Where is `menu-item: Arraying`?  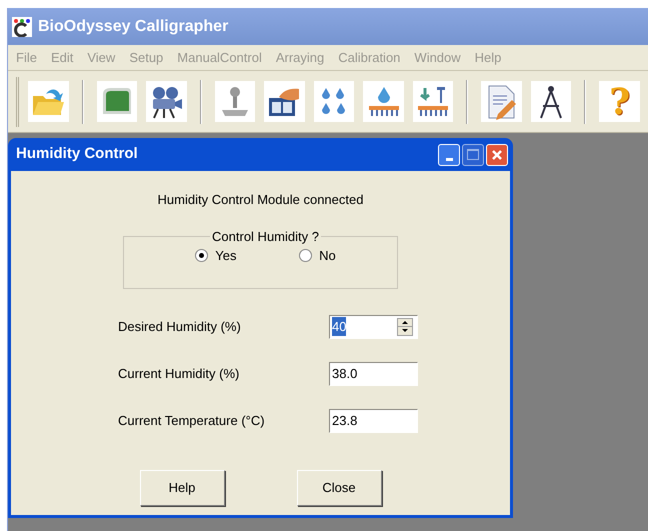 menu-item: Arraying is located at coordinates (300, 58).